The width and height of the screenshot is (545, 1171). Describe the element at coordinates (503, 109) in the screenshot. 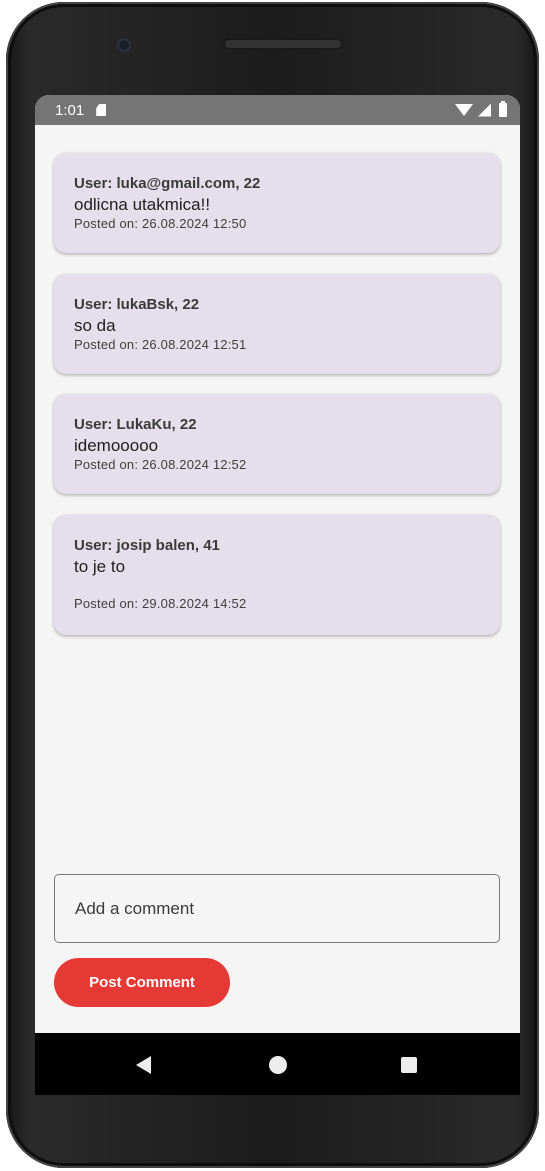

I see `battery-icon` at that location.